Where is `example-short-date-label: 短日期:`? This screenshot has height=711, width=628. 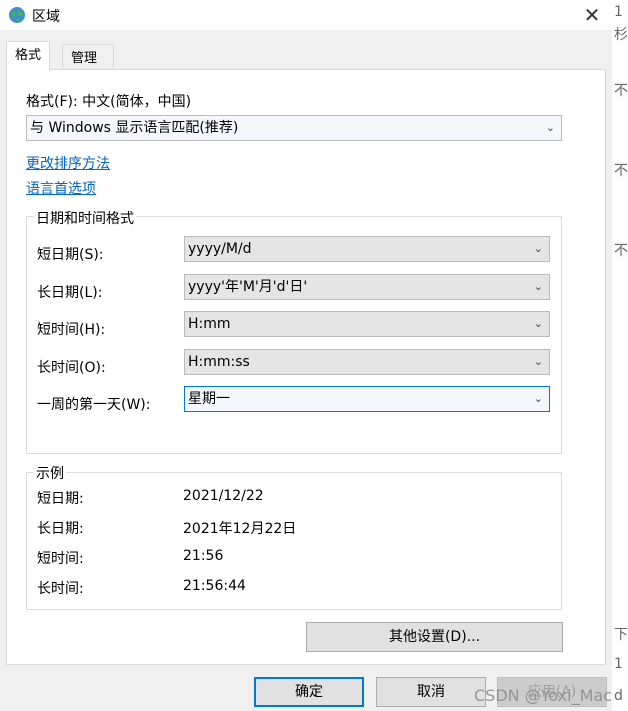 example-short-date-label: 短日期: is located at coordinates (60, 499).